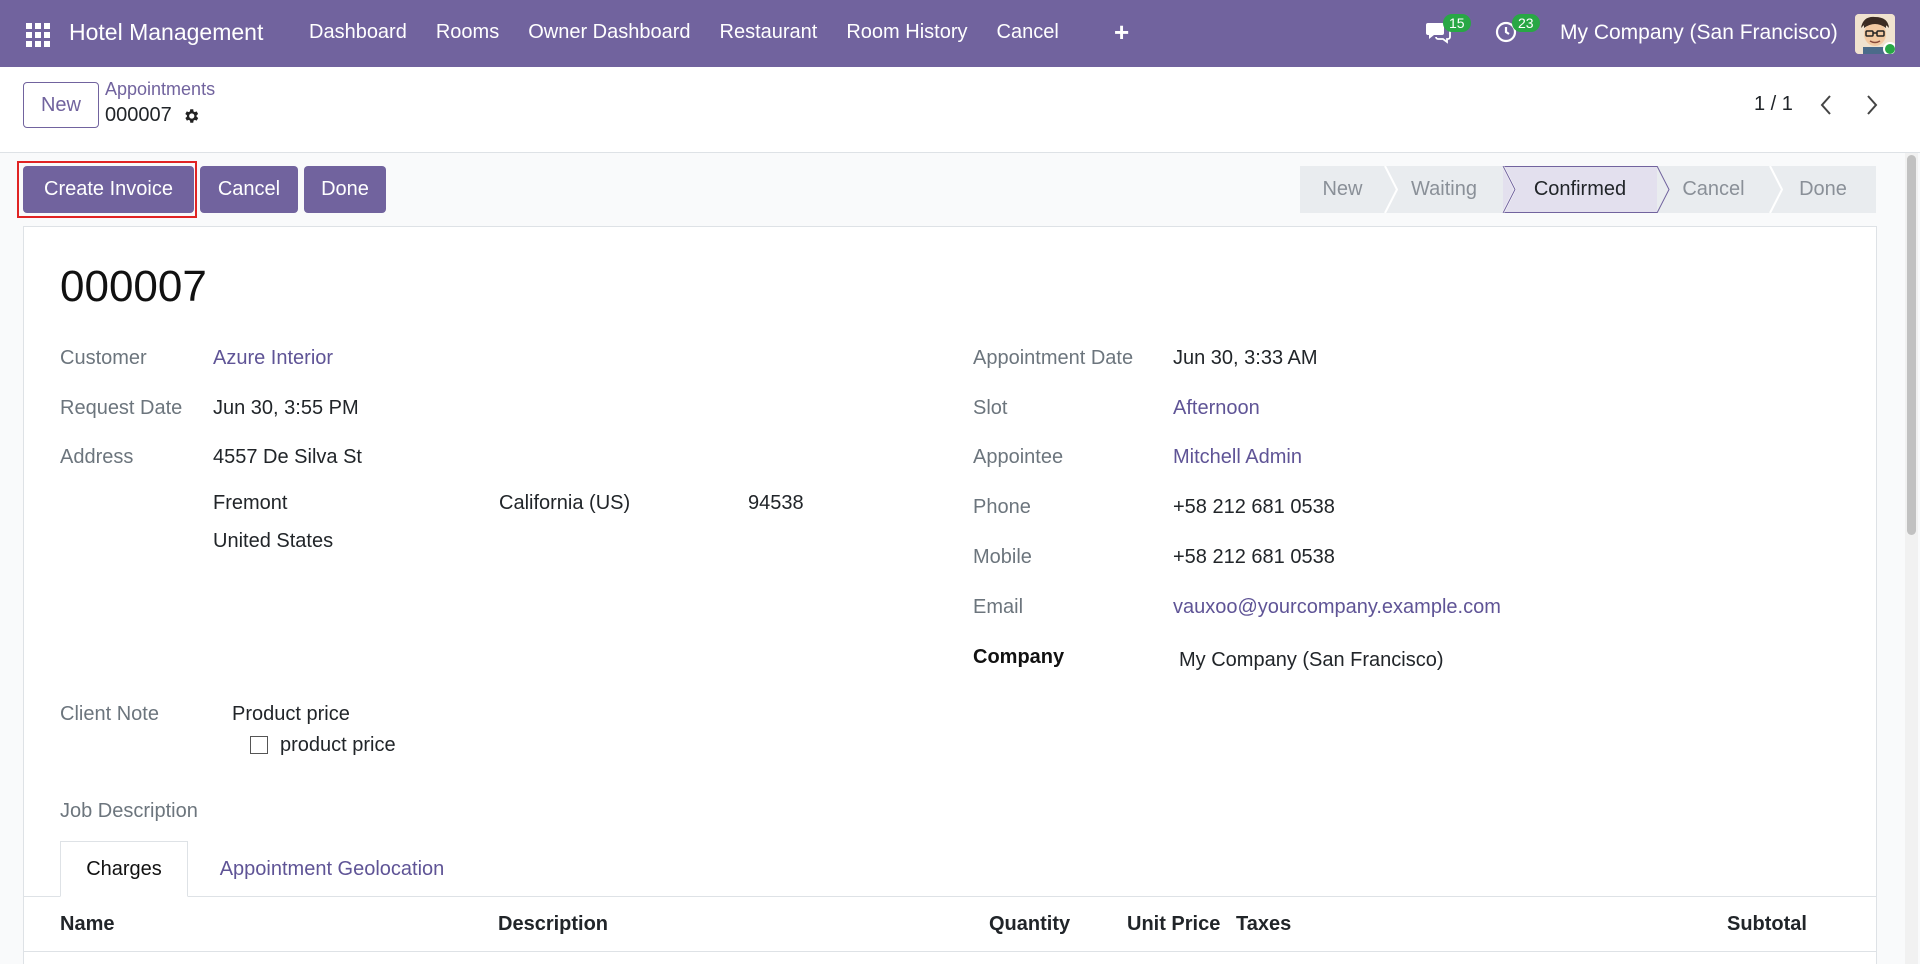 The height and width of the screenshot is (964, 1920). I want to click on record-name-text: 000007, so click(138, 115).